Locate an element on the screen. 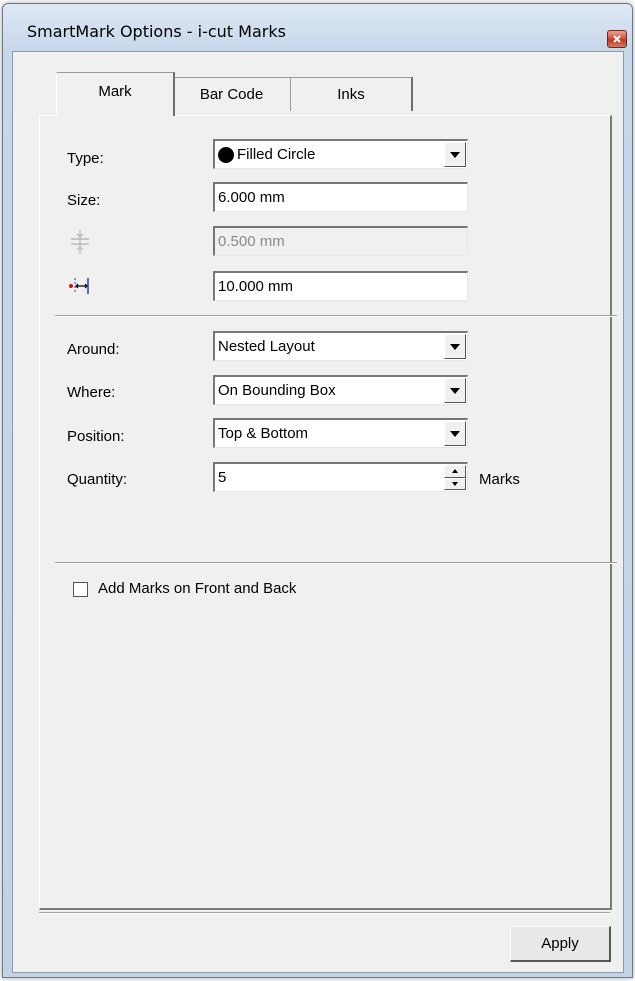 This screenshot has width=635, height=981. title-bar: SmartMark Options - i-cut Marks is located at coordinates (317, 26).